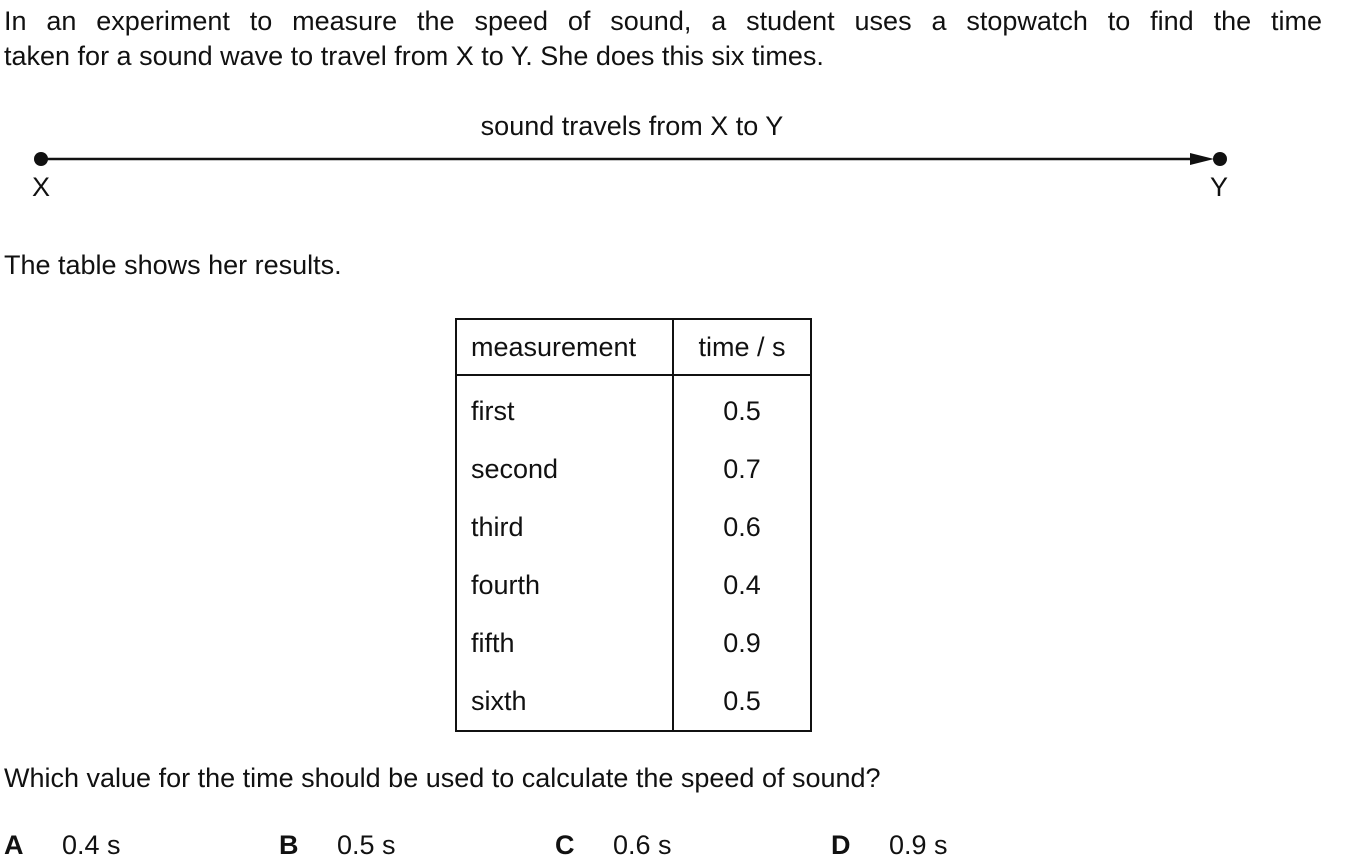  What do you see at coordinates (41, 187) in the screenshot?
I see `point-x-label: X` at bounding box center [41, 187].